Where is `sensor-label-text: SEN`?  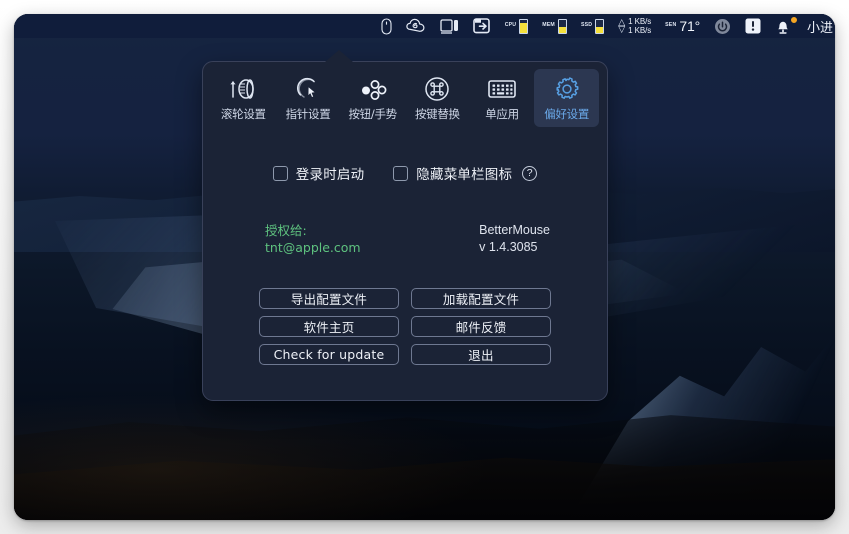
sensor-label-text: SEN is located at coordinates (671, 25).